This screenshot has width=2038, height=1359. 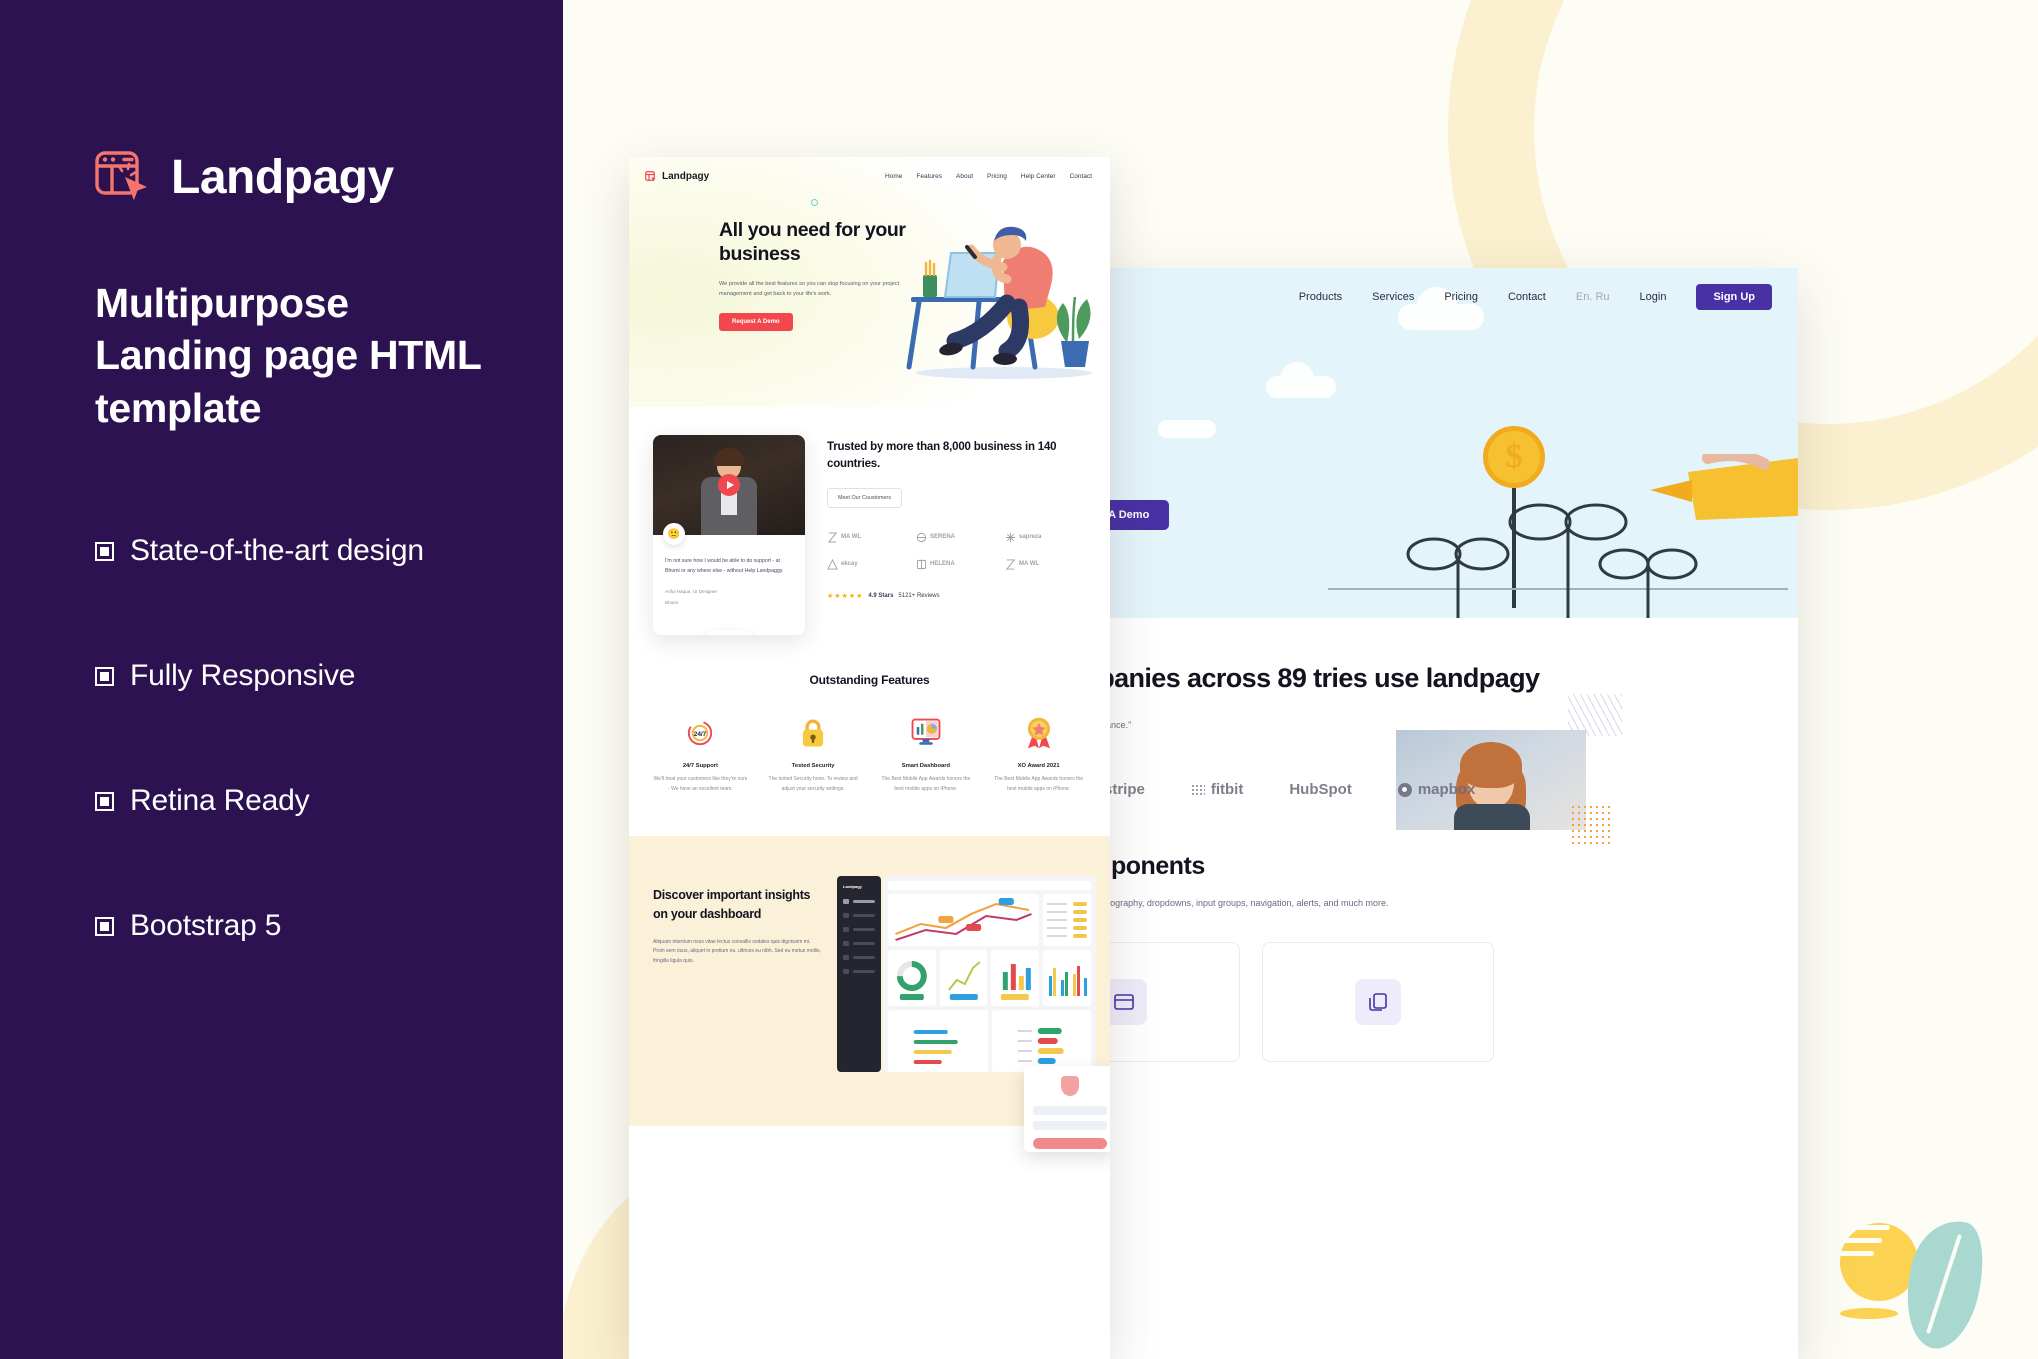 I want to click on companies-body: number of that as the rmance.", so click(x=1115, y=724).